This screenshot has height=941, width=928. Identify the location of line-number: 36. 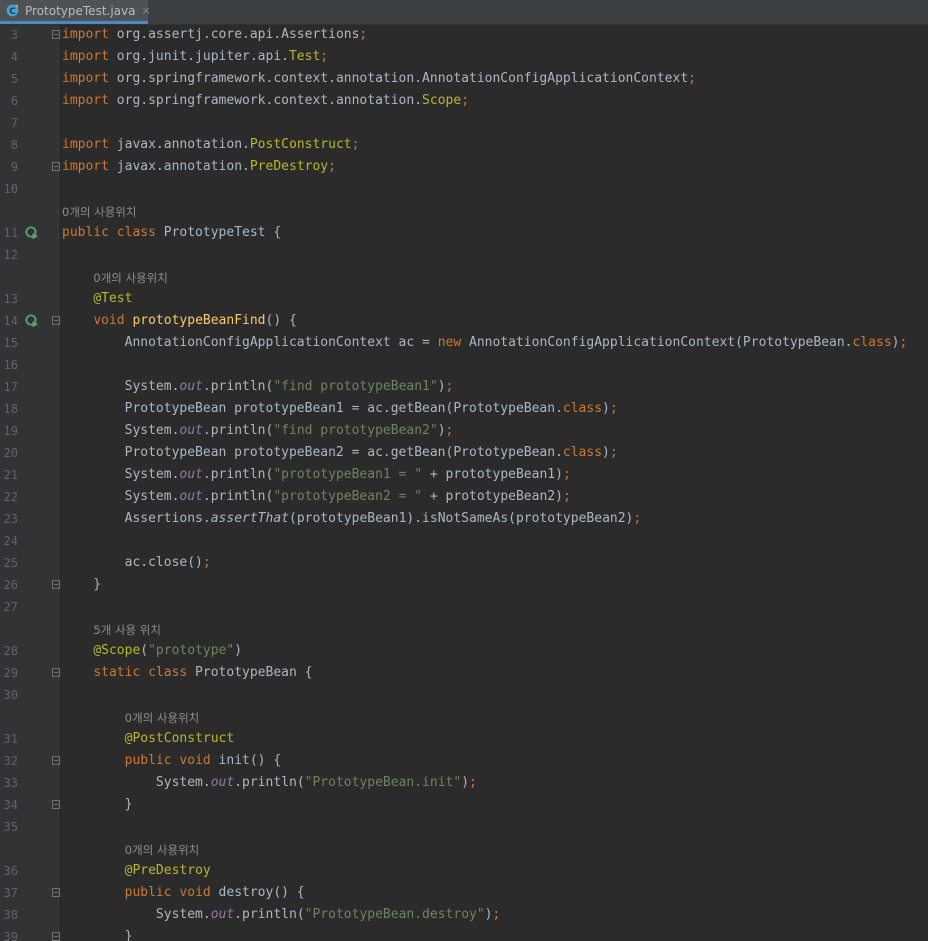
(10, 871).